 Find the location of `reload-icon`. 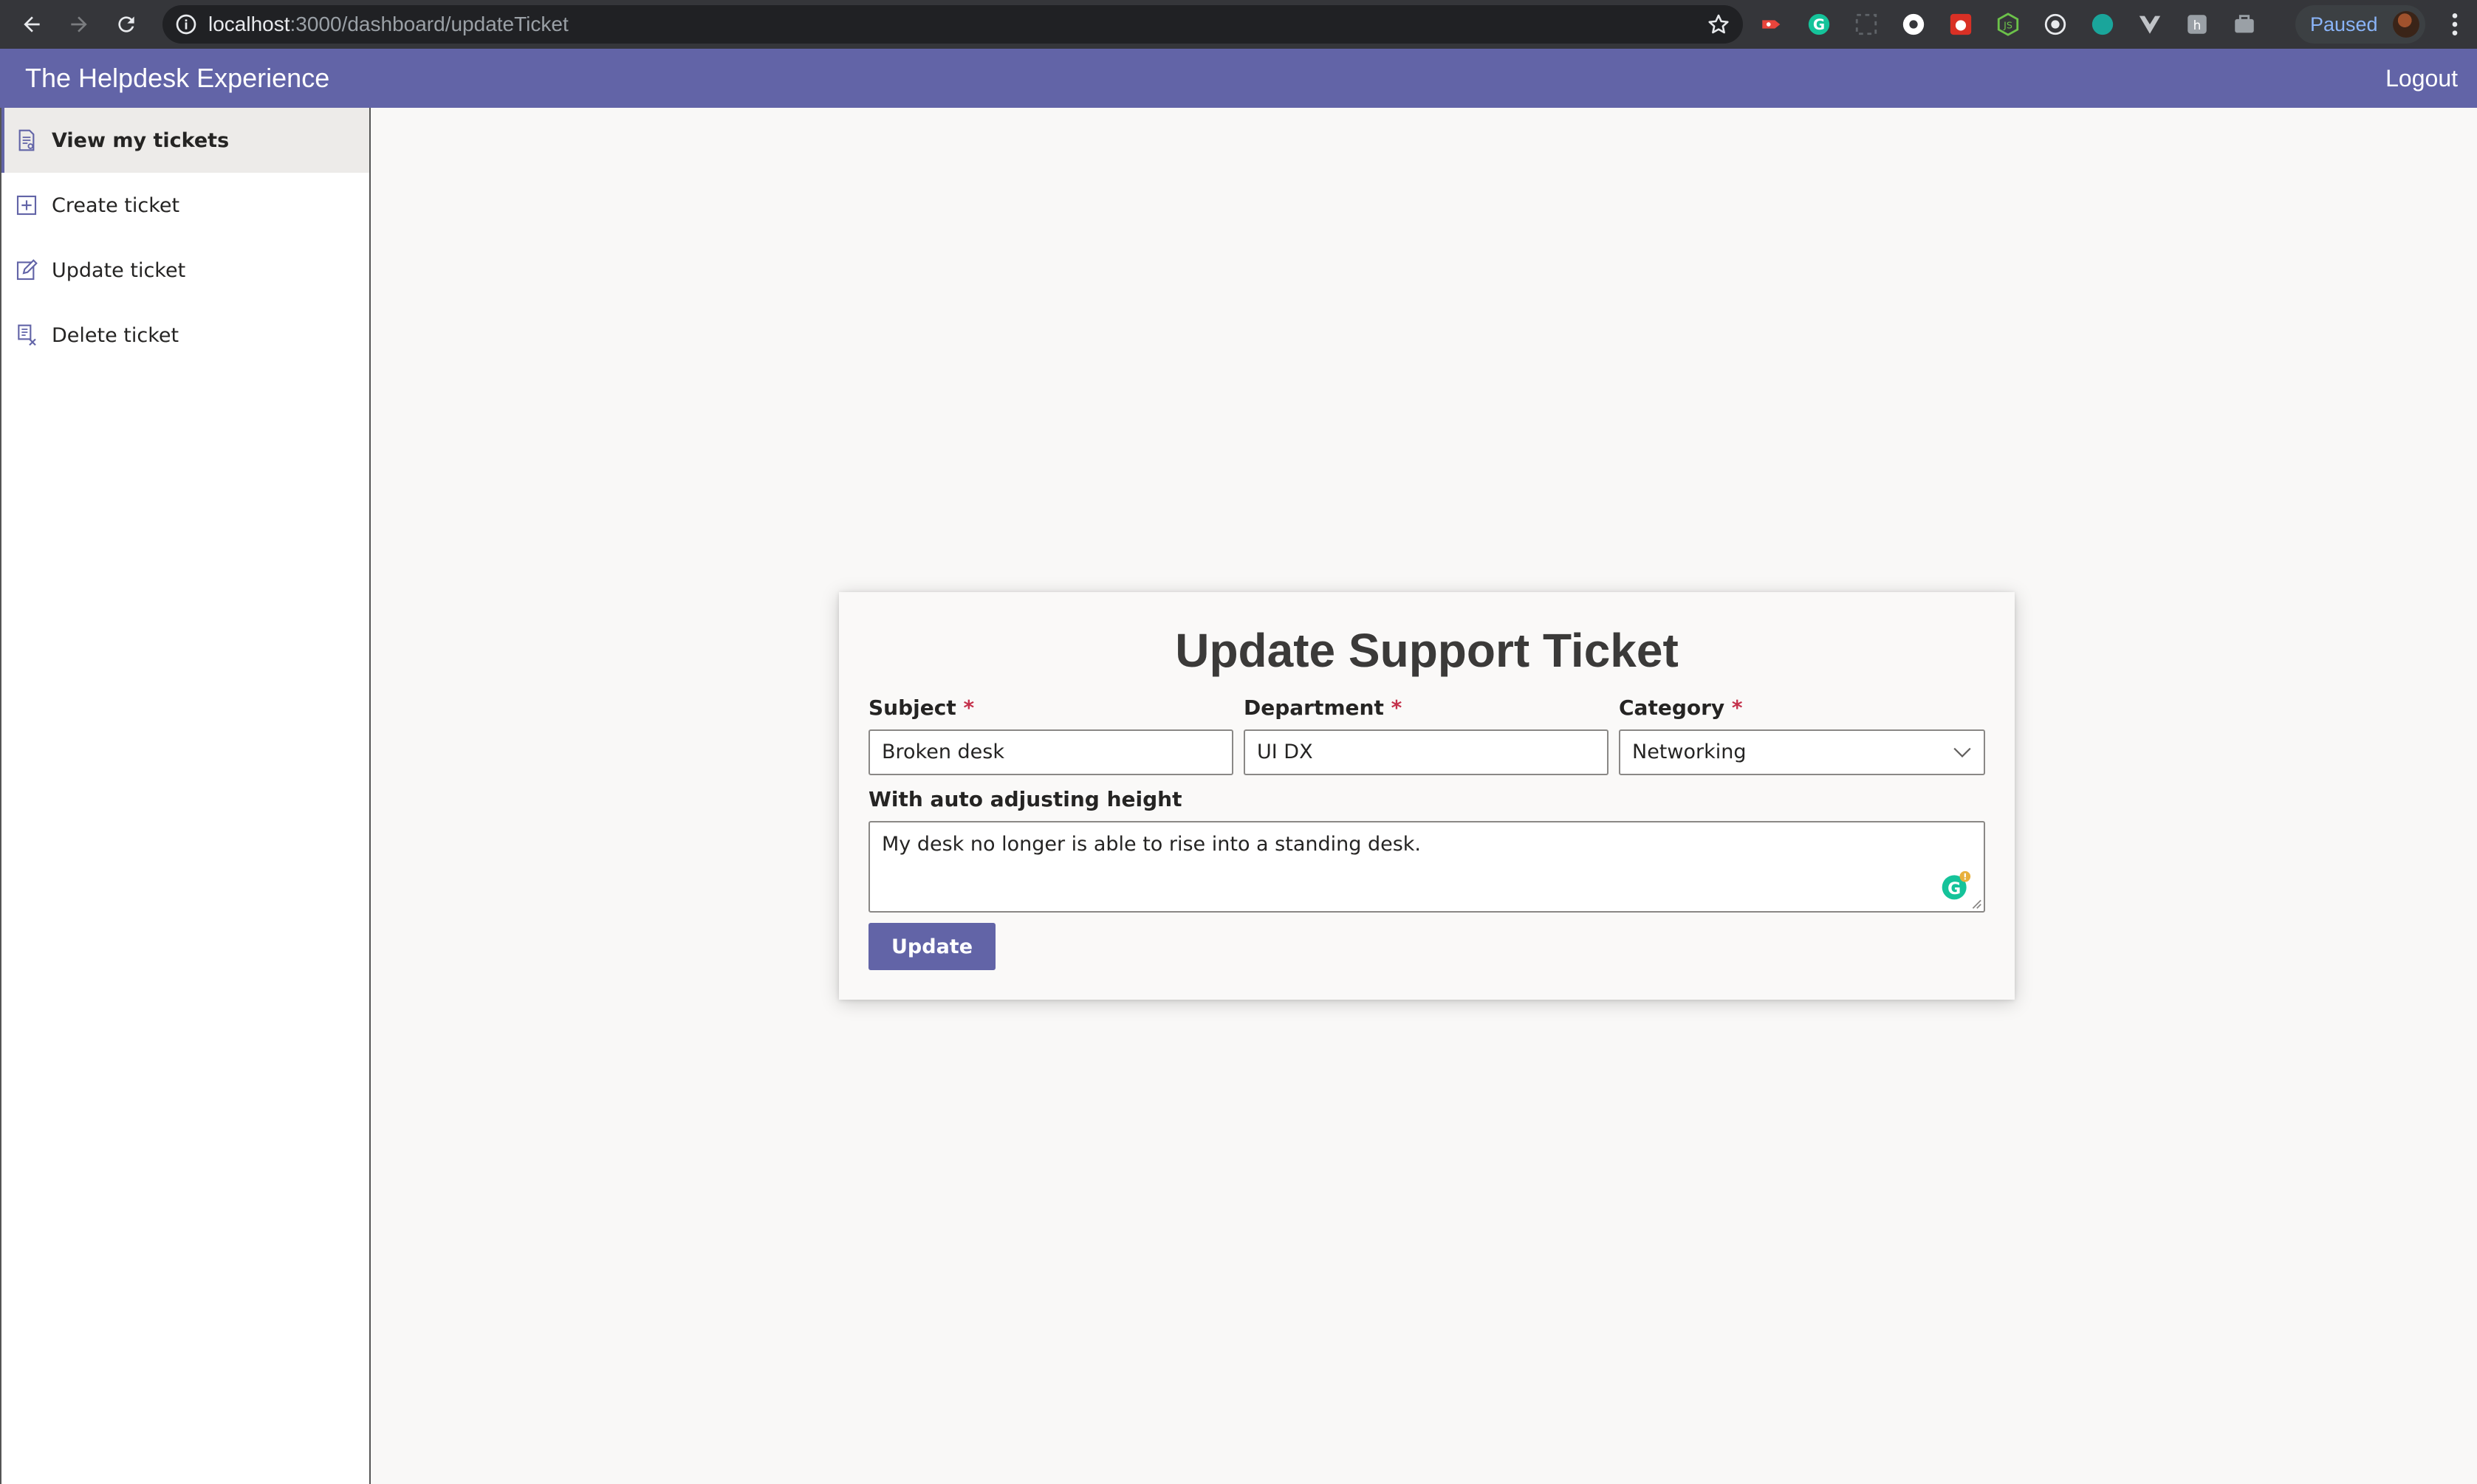

reload-icon is located at coordinates (126, 24).